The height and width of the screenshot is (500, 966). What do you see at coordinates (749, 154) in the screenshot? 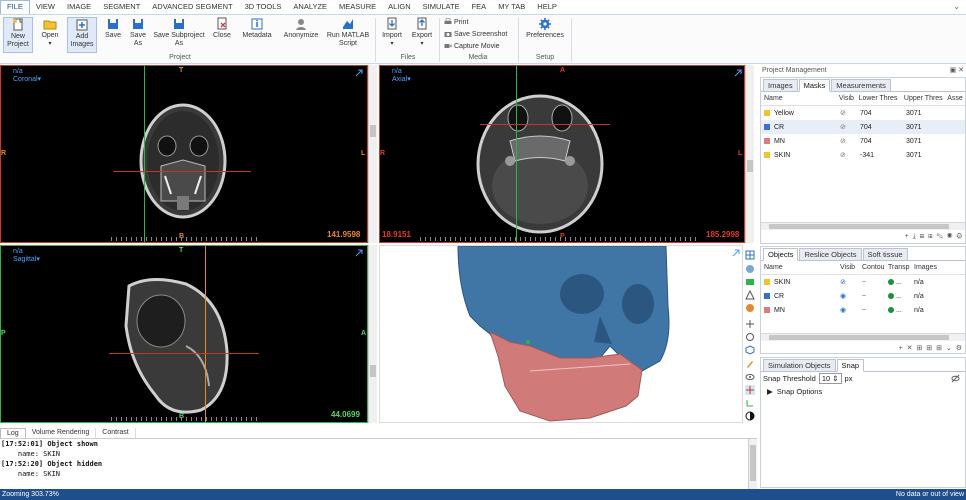
I see `axial-slice-scrollbar` at bounding box center [749, 154].